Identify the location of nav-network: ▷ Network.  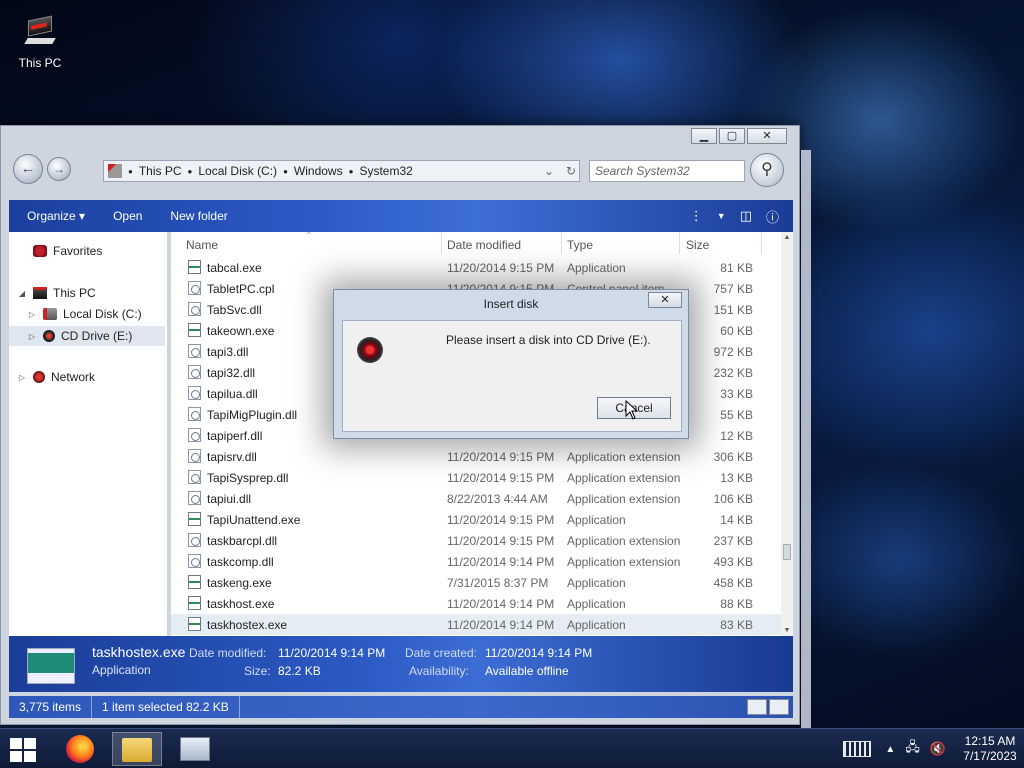
(56, 377).